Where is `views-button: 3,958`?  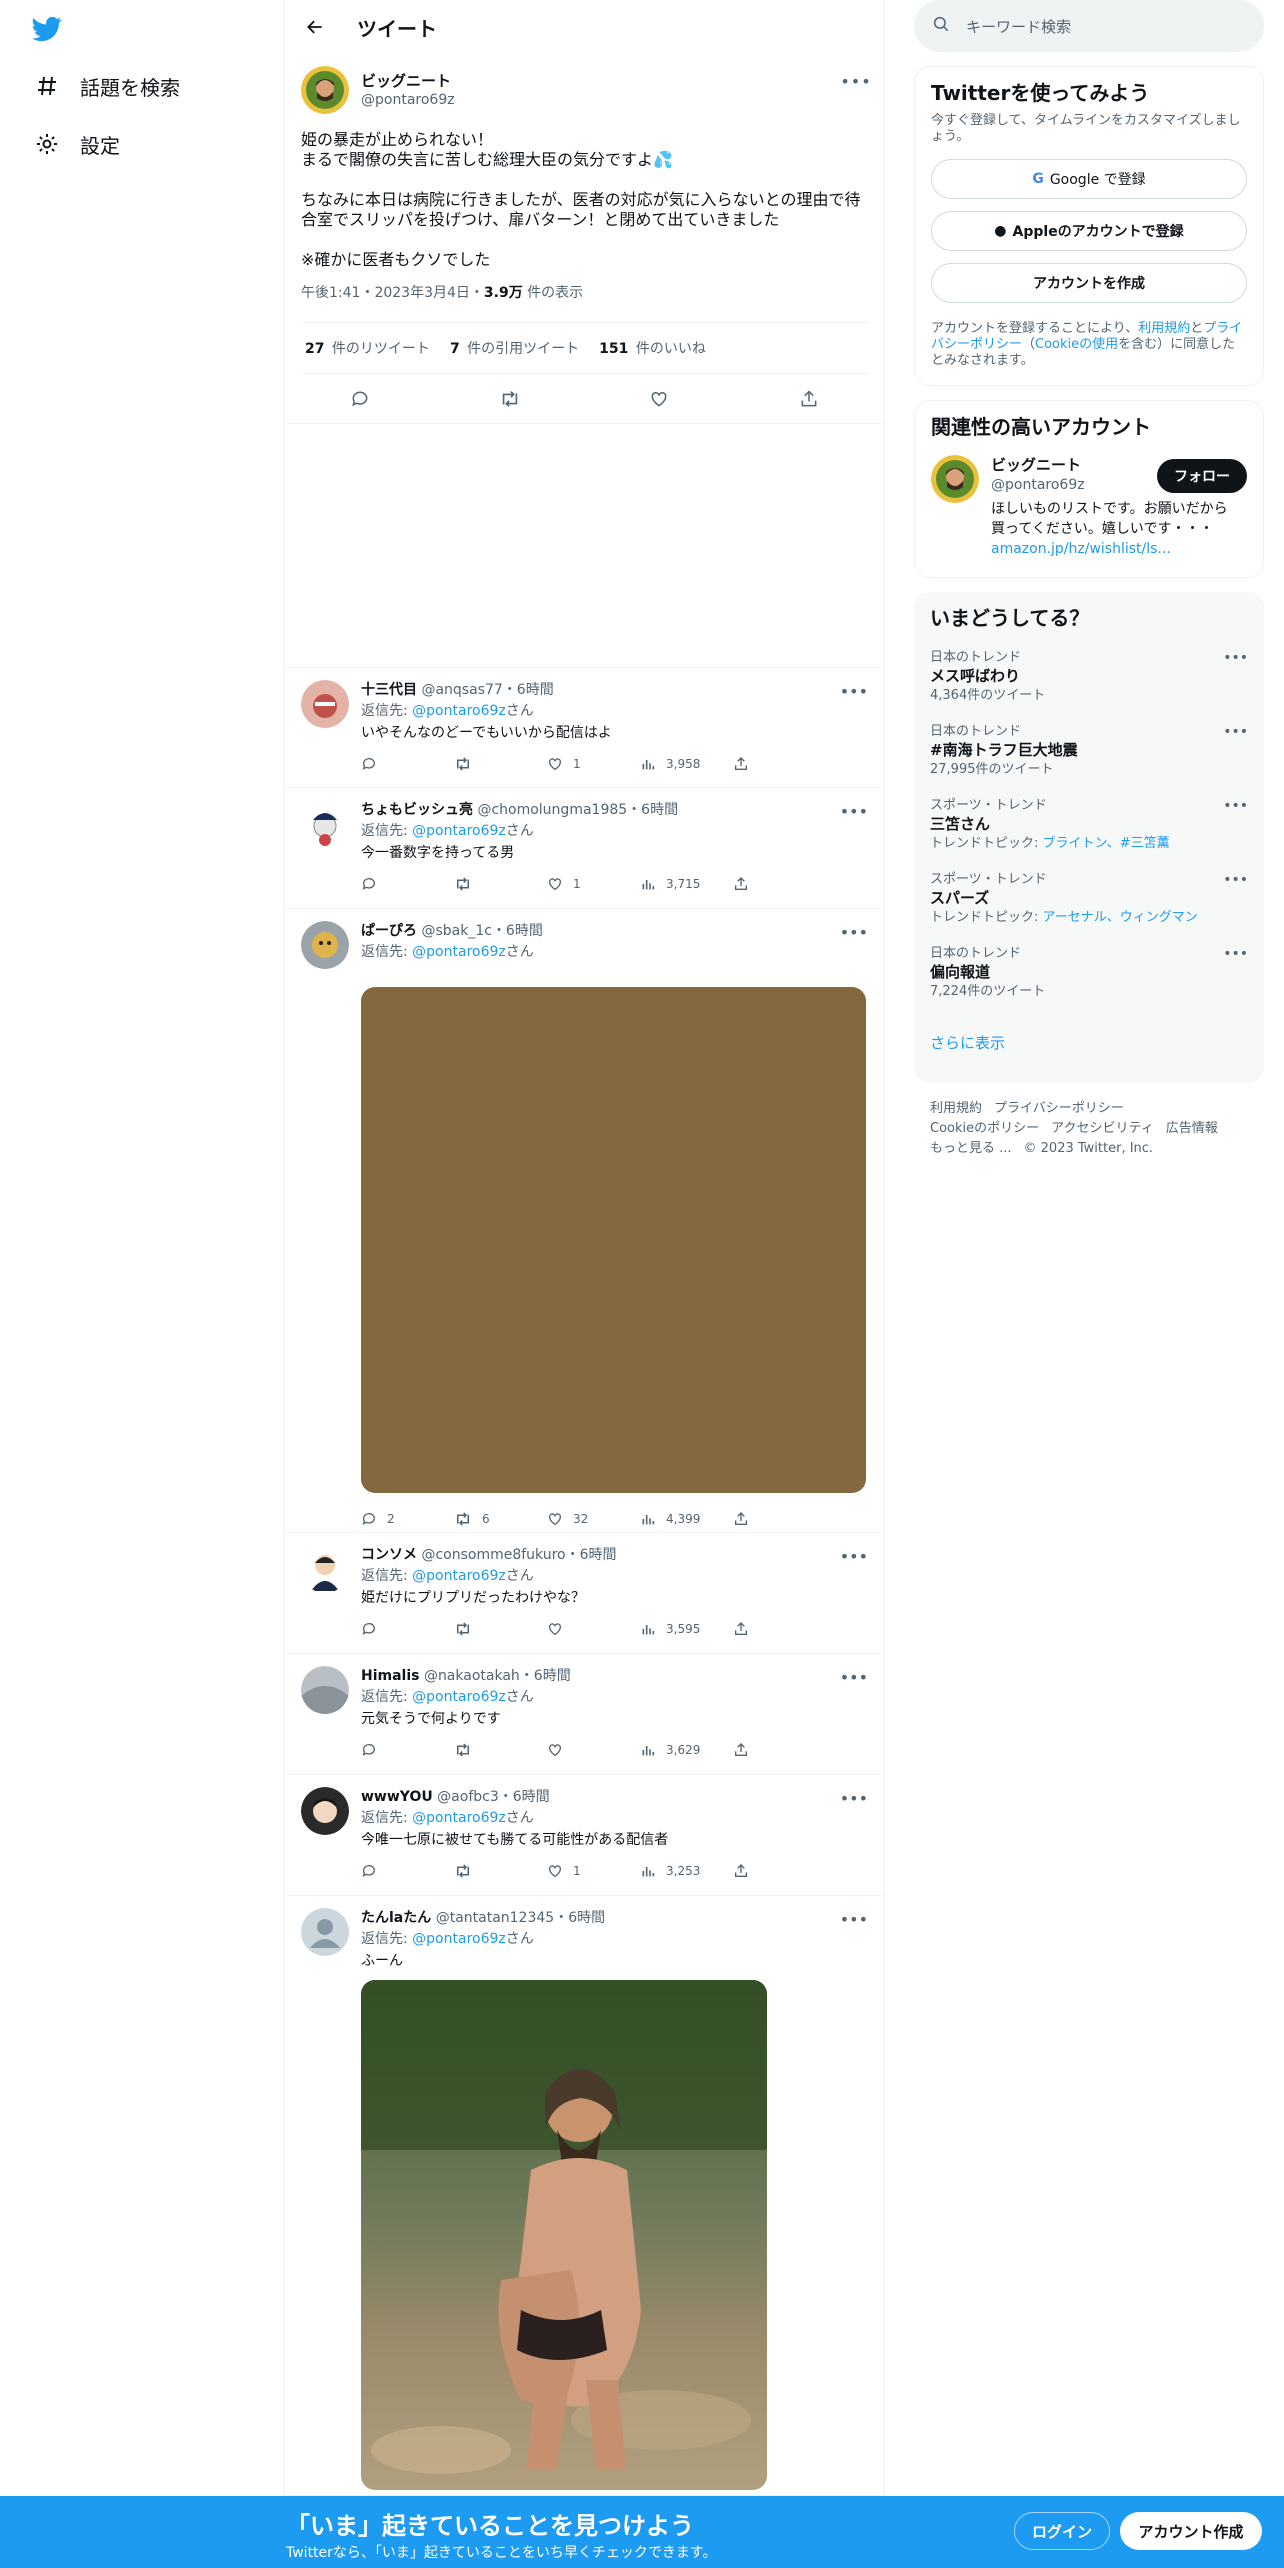 views-button: 3,958 is located at coordinates (686, 764).